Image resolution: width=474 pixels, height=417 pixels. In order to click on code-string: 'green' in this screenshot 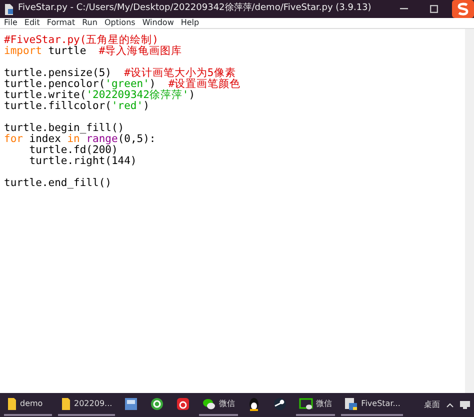, I will do `click(127, 84)`.